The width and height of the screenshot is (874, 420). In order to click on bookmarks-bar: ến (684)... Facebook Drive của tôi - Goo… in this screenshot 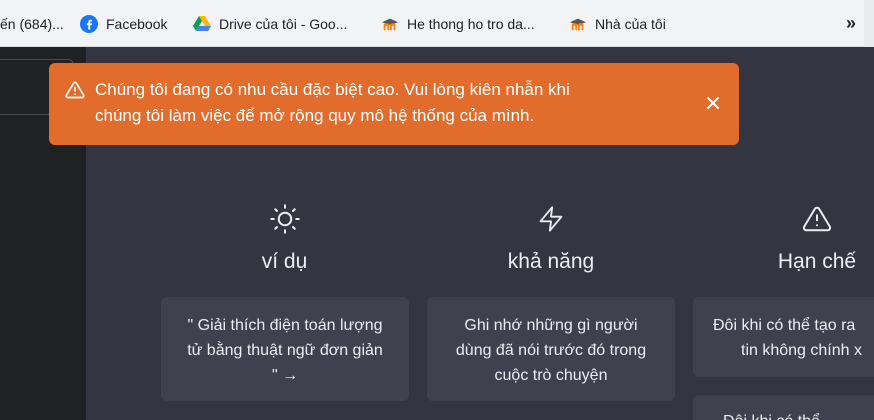, I will do `click(437, 23)`.